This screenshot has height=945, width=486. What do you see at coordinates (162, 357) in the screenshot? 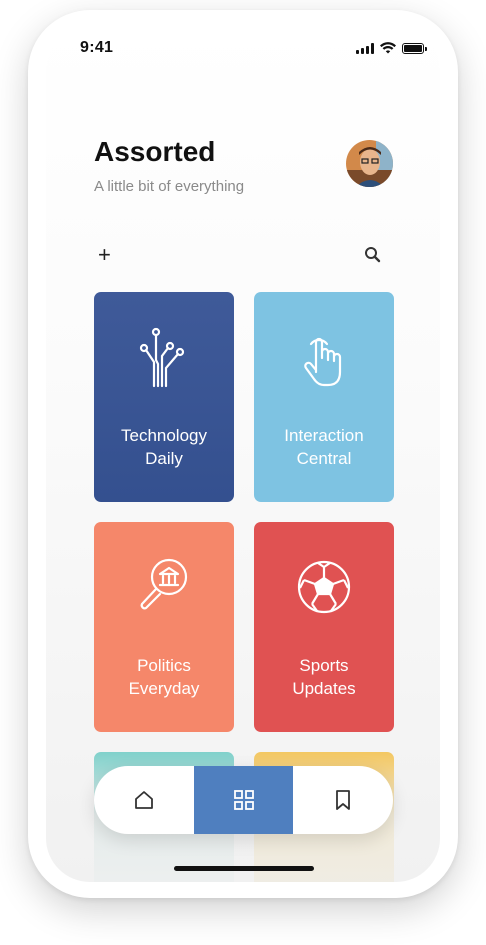
I see `circuit-icon` at bounding box center [162, 357].